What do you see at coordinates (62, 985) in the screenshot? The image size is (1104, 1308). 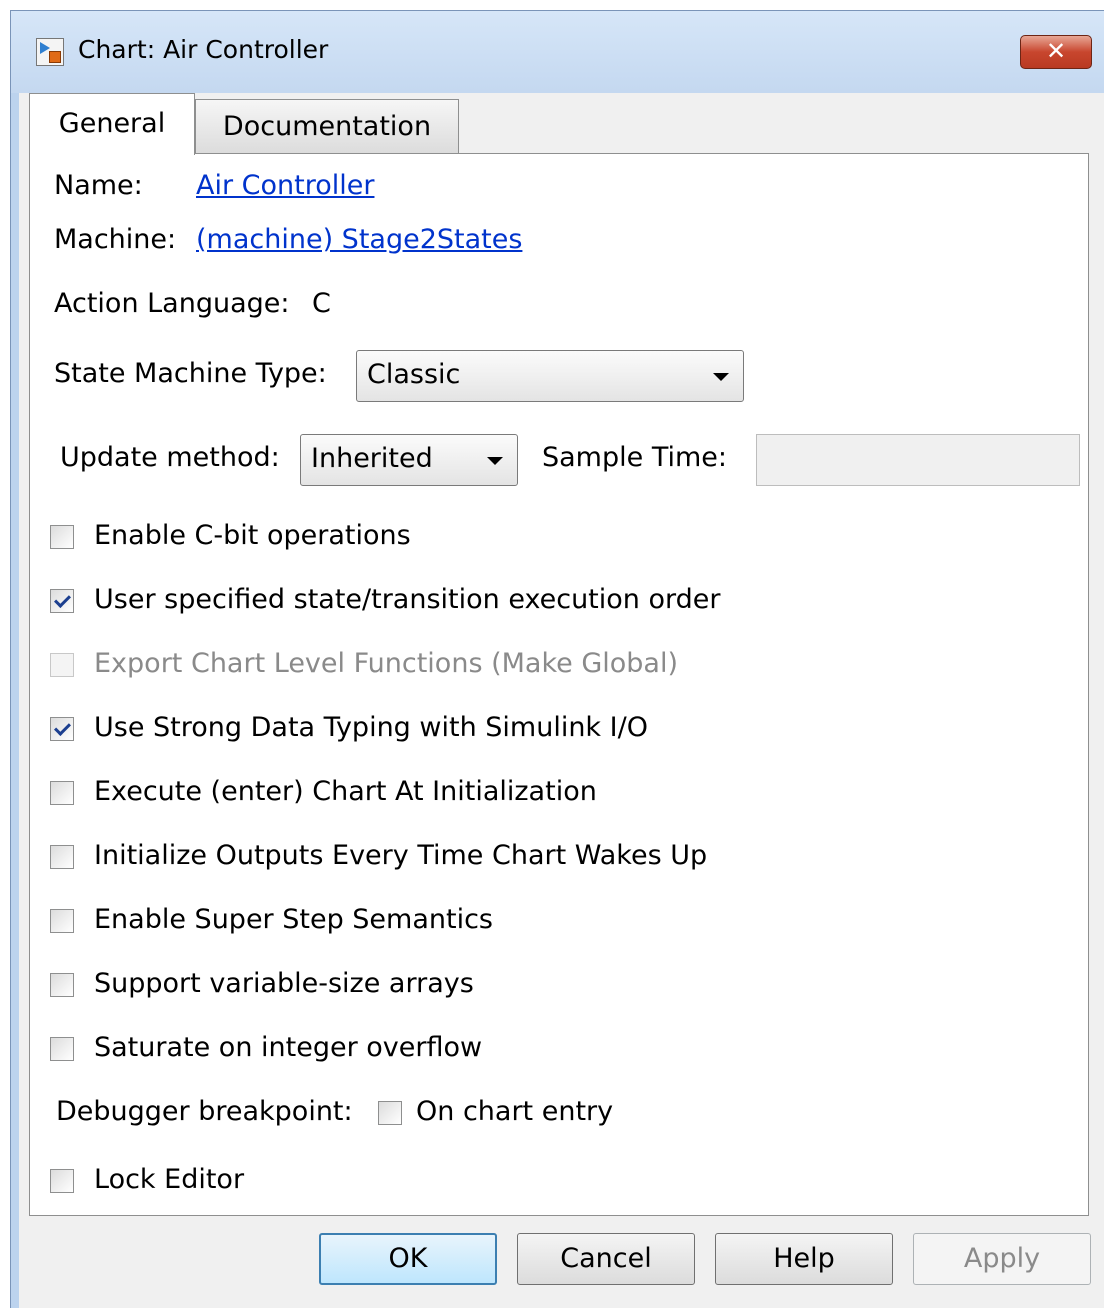 I see `support-variable-size-arrays-checkbox` at bounding box center [62, 985].